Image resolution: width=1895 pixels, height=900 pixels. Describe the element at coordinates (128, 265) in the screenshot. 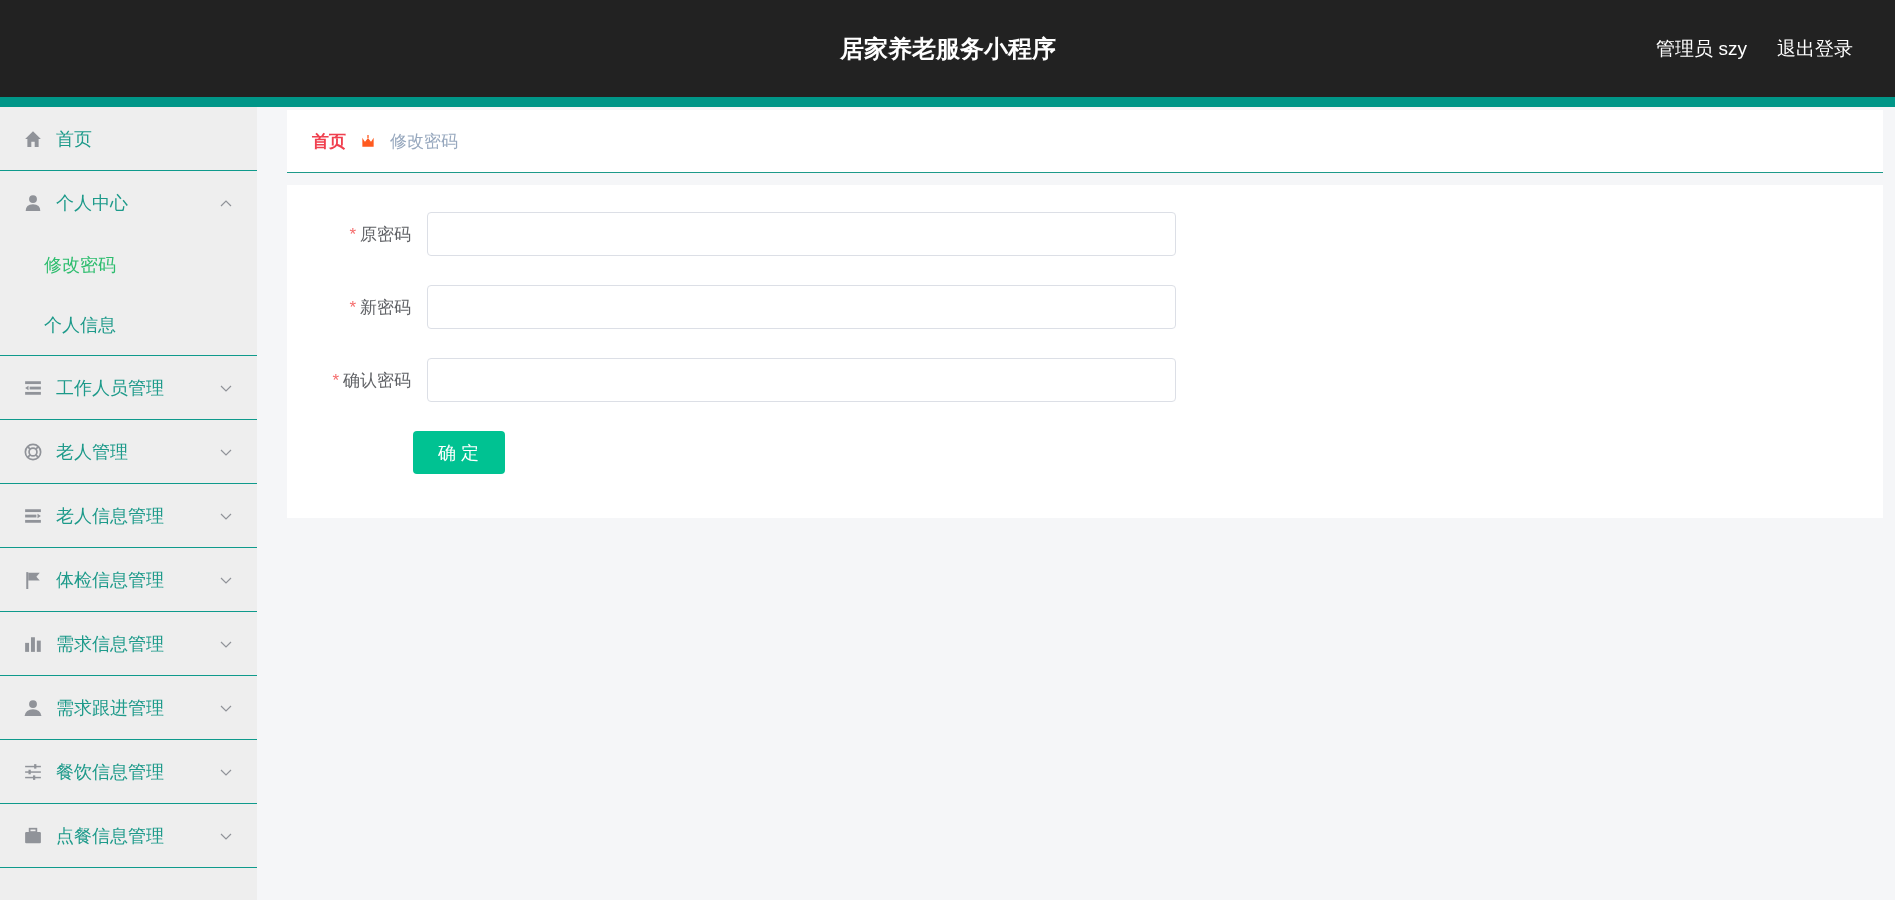

I see `submenu-item: 修改密码` at that location.